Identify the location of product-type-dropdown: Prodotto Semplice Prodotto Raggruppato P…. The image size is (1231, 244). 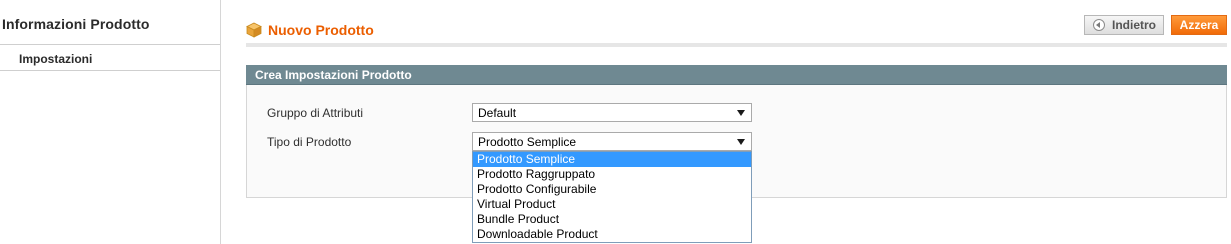
(612, 197).